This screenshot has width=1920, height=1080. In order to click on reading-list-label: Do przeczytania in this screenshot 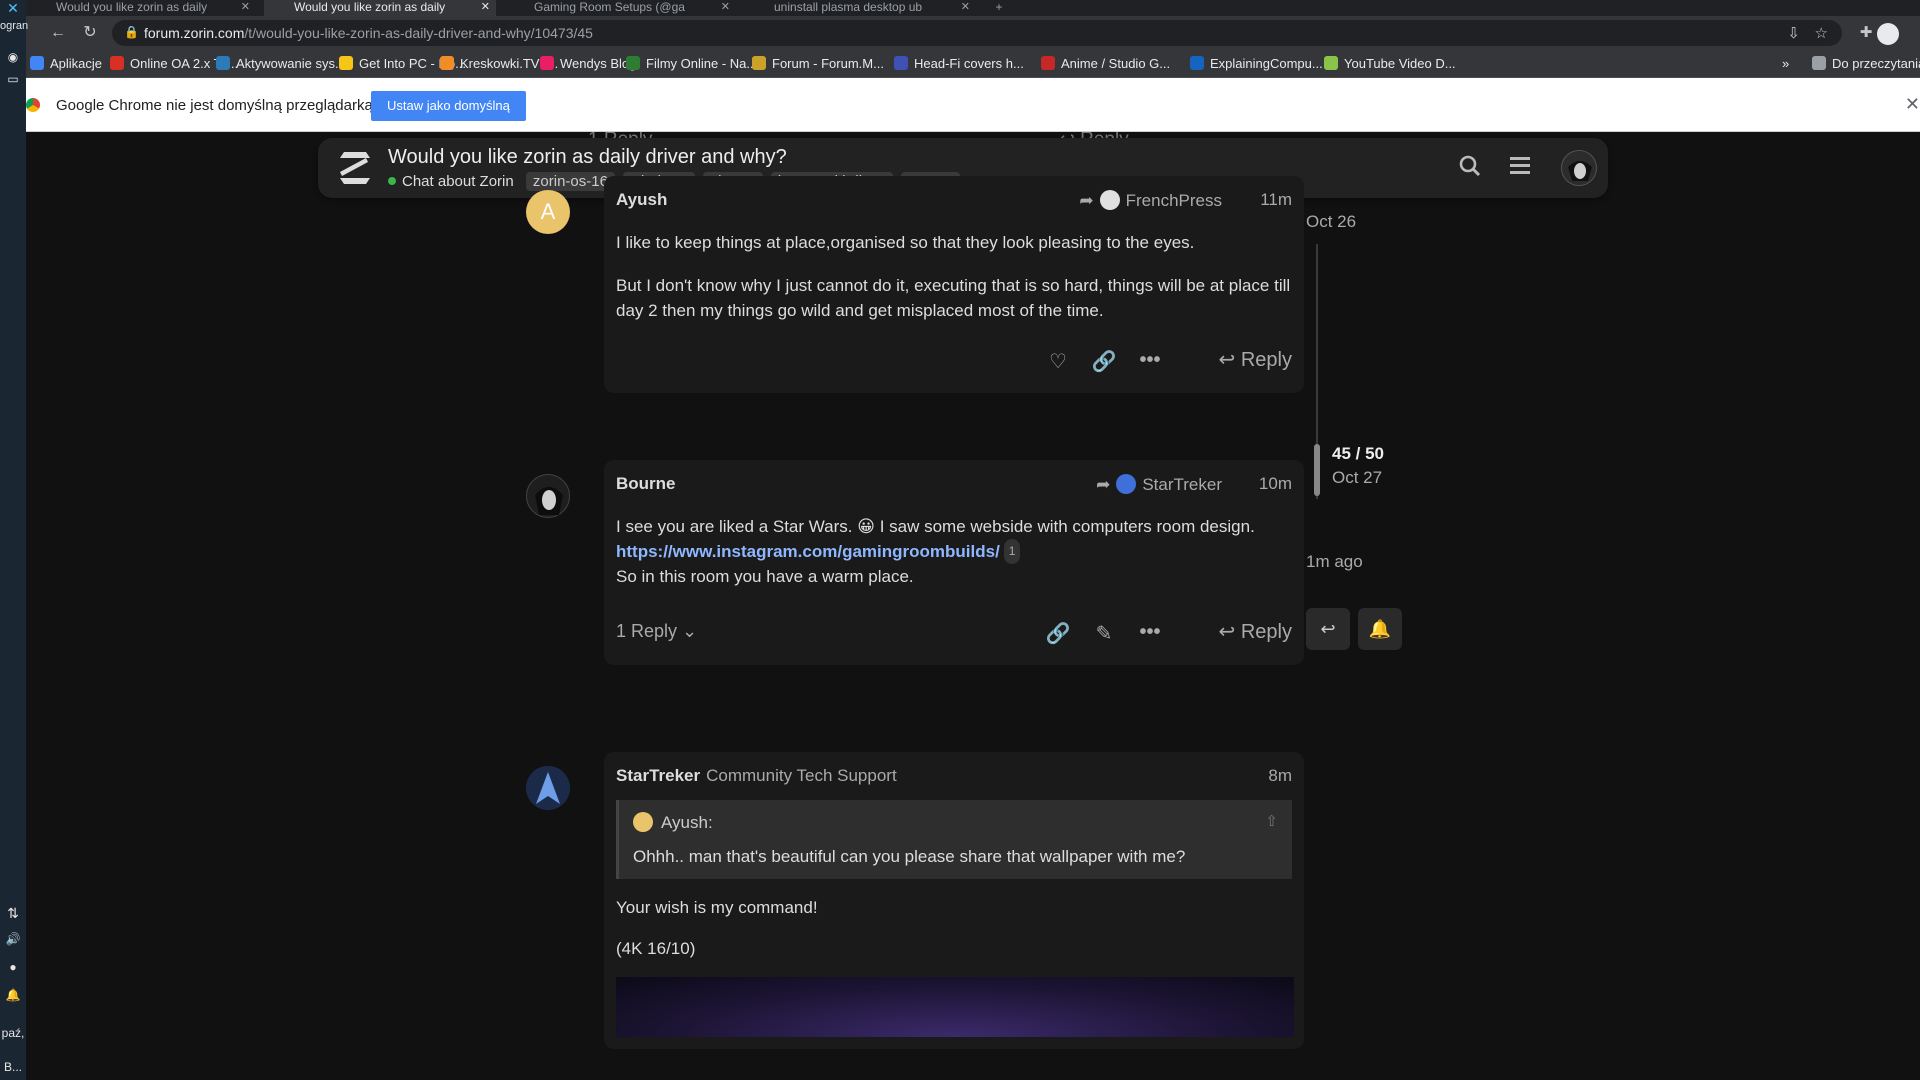, I will do `click(1876, 63)`.